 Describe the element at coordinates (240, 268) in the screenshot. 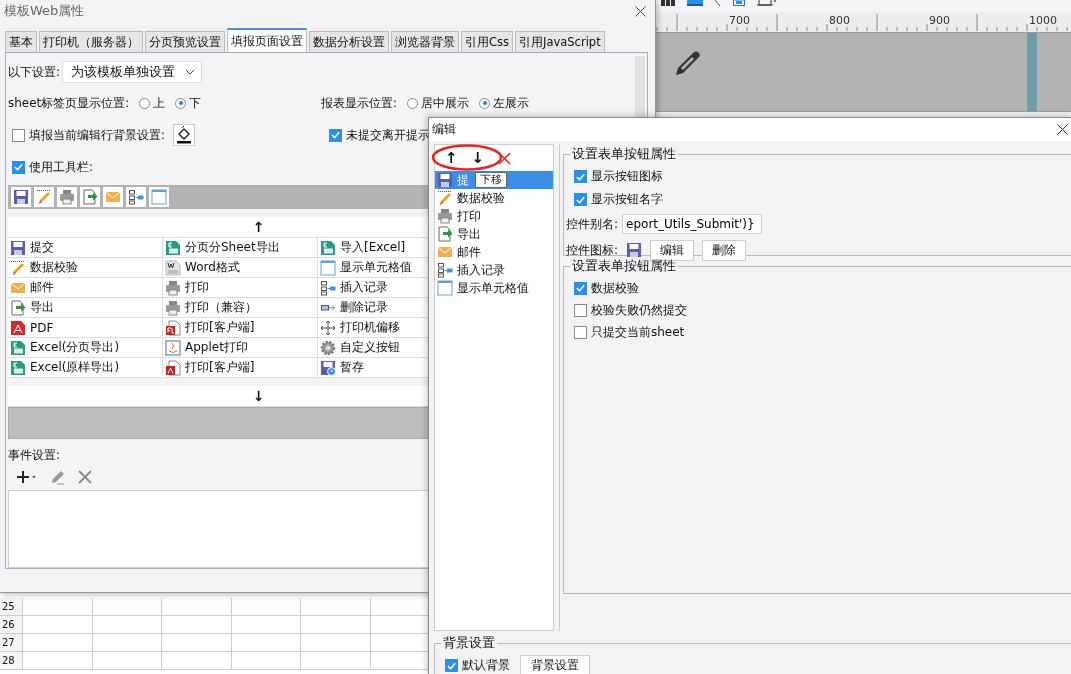

I see `button-option: Word格式` at that location.